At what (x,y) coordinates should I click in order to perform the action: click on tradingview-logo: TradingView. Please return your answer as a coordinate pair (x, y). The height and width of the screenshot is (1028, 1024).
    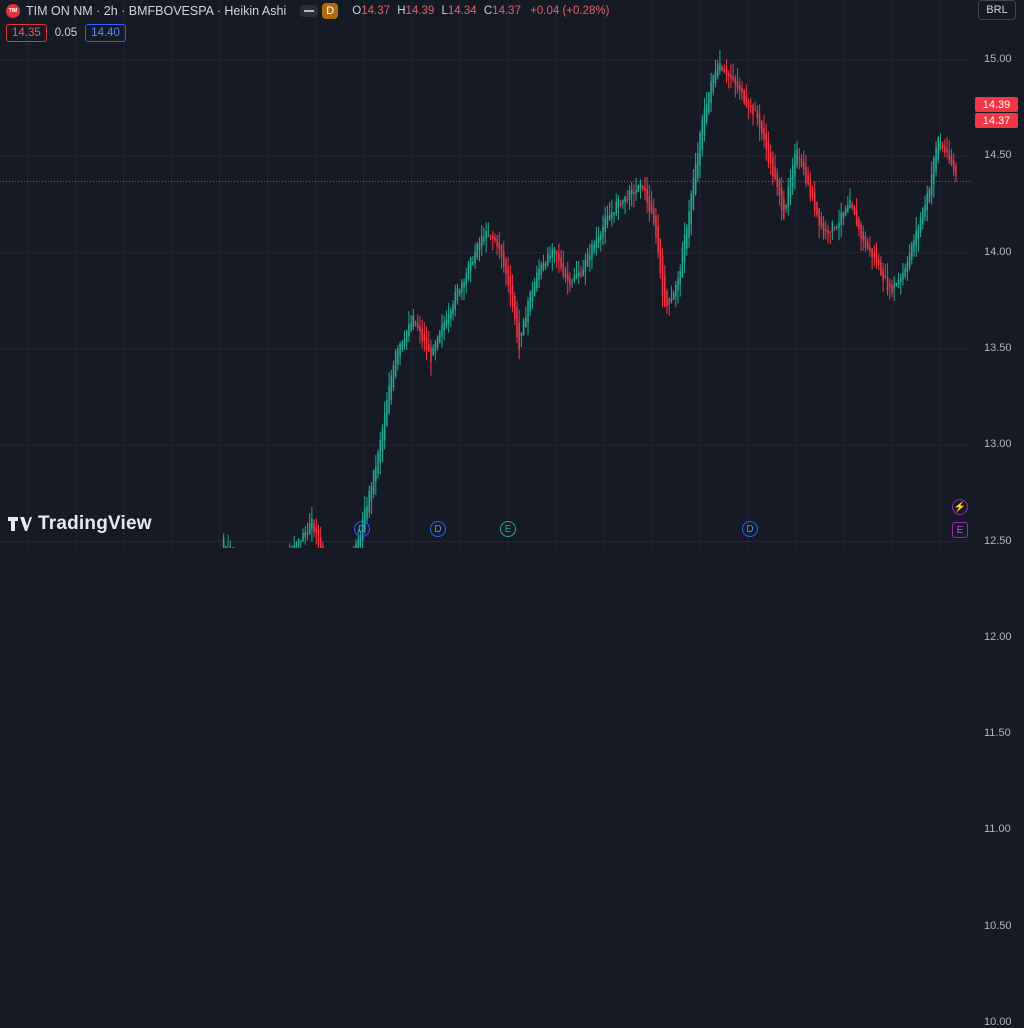
    Looking at the image, I should click on (80, 524).